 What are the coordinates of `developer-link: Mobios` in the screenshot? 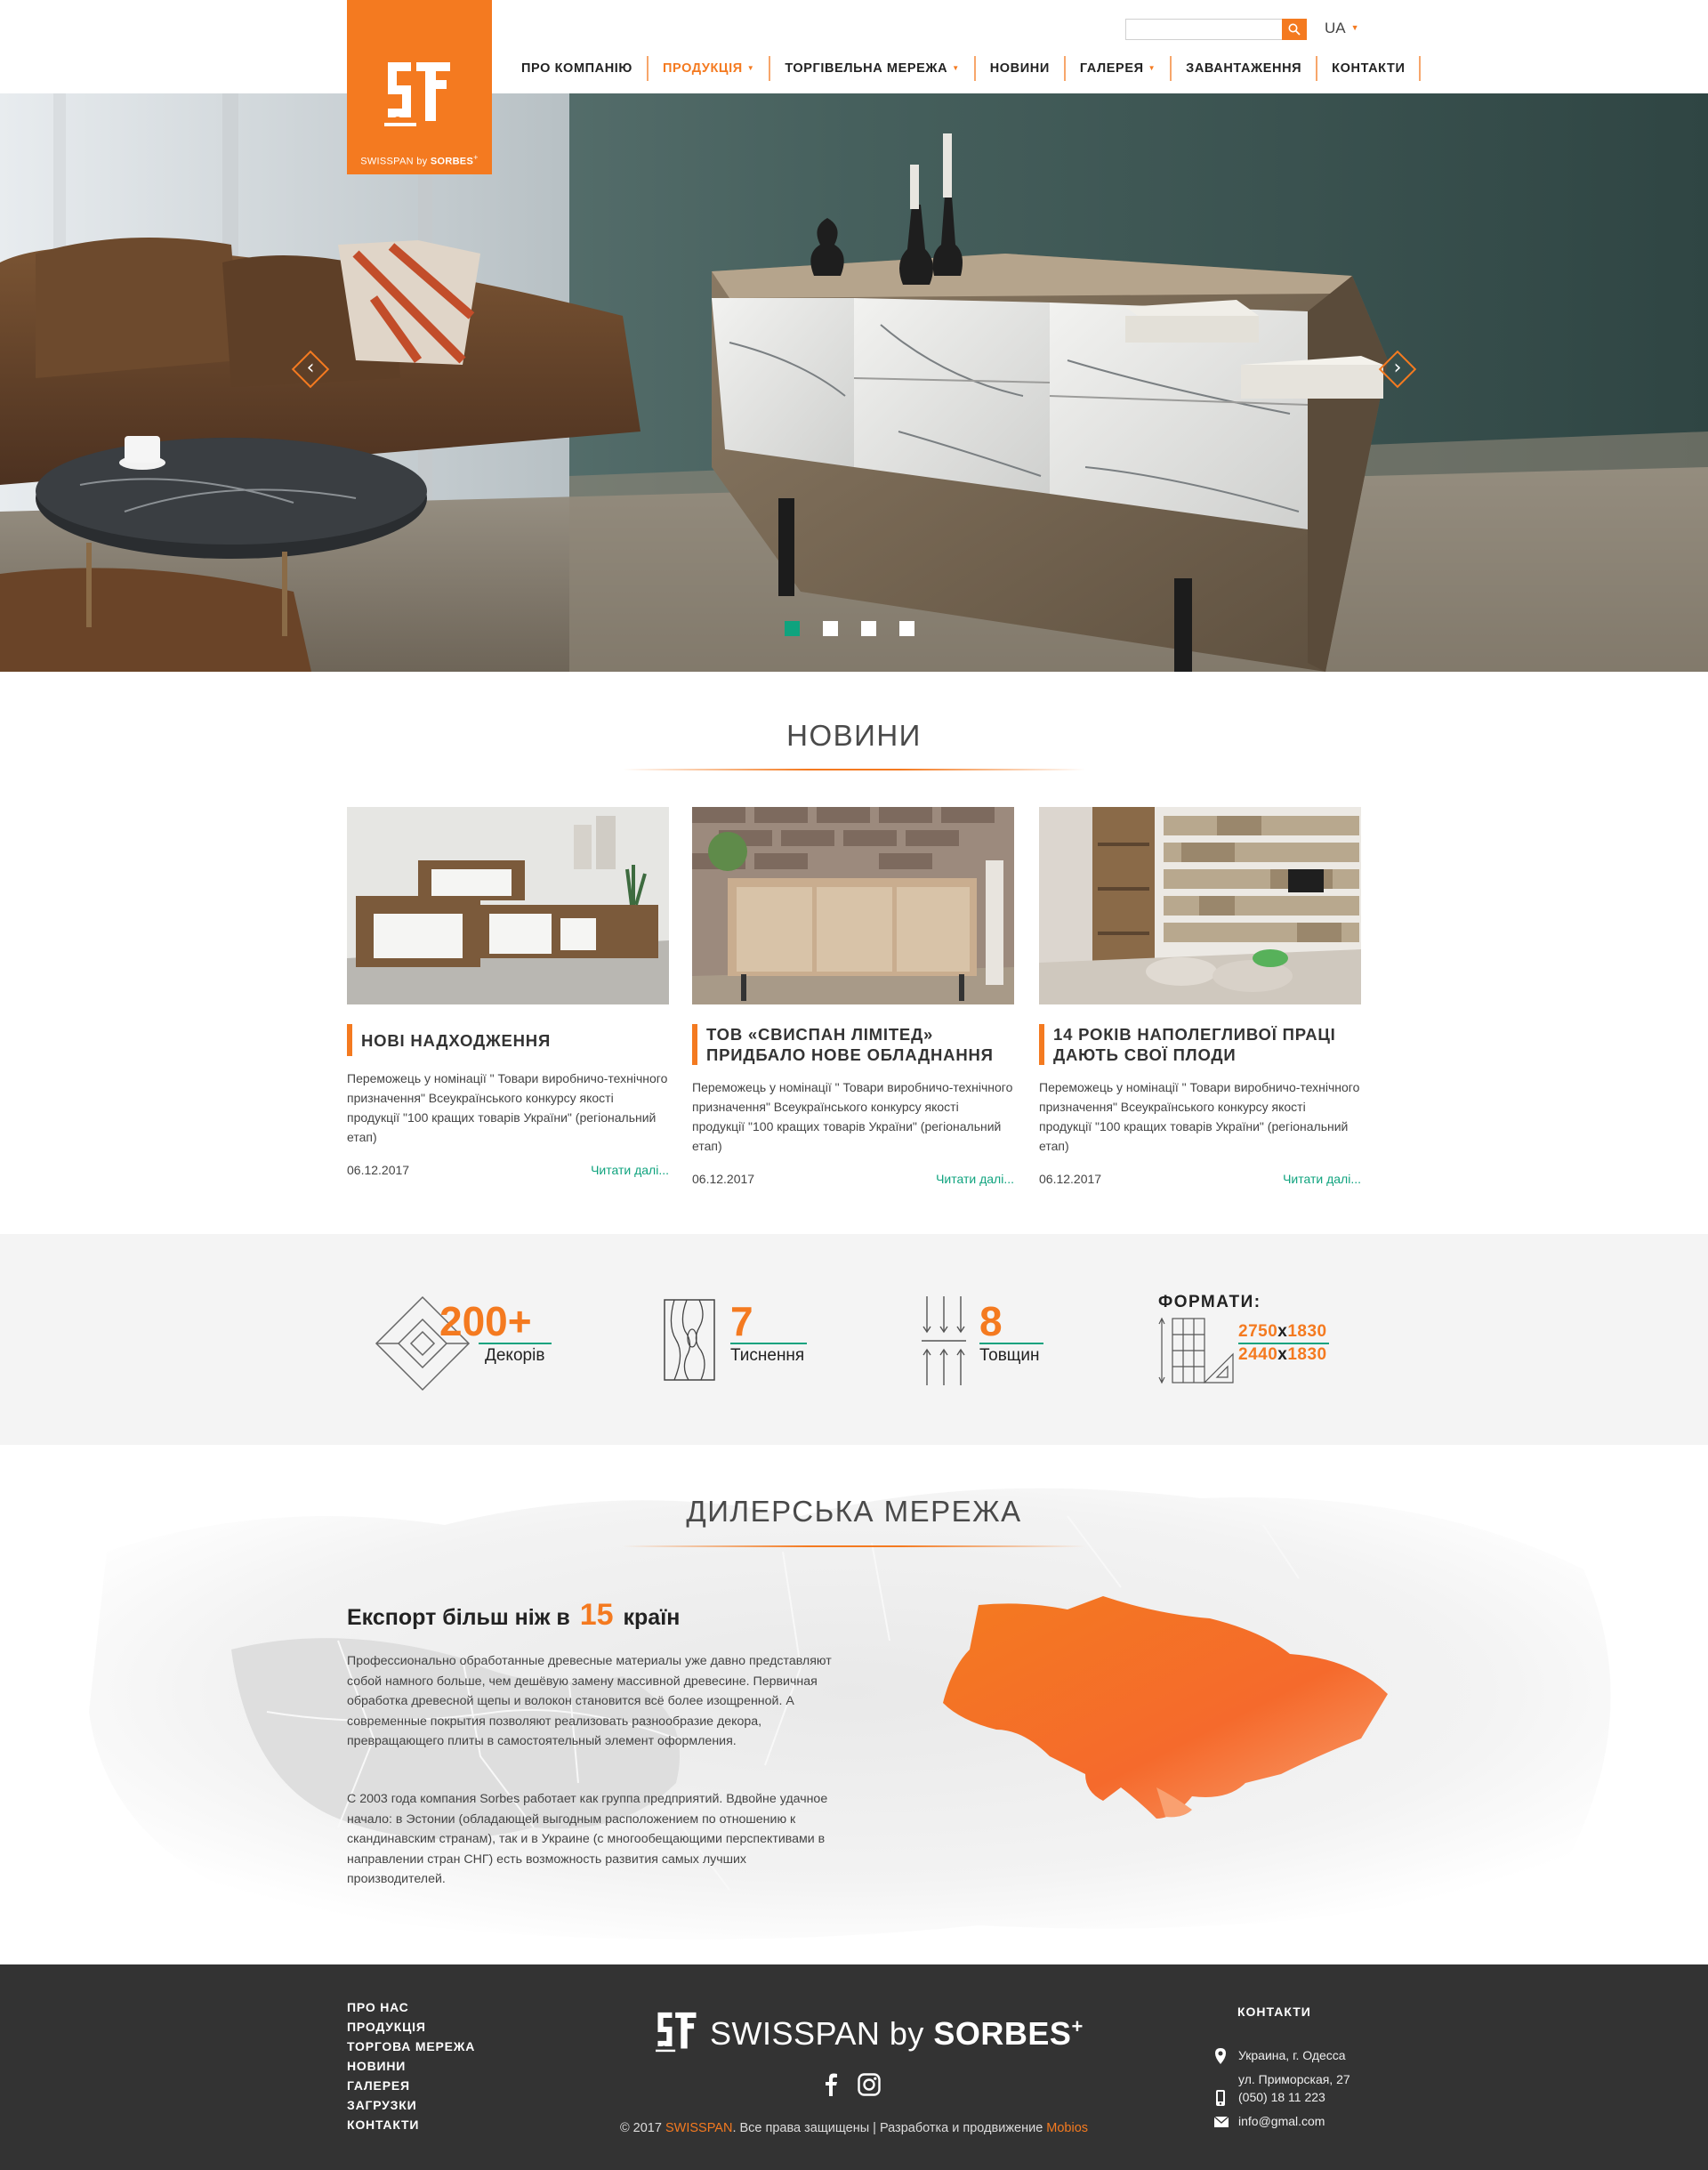 It's located at (1067, 2128).